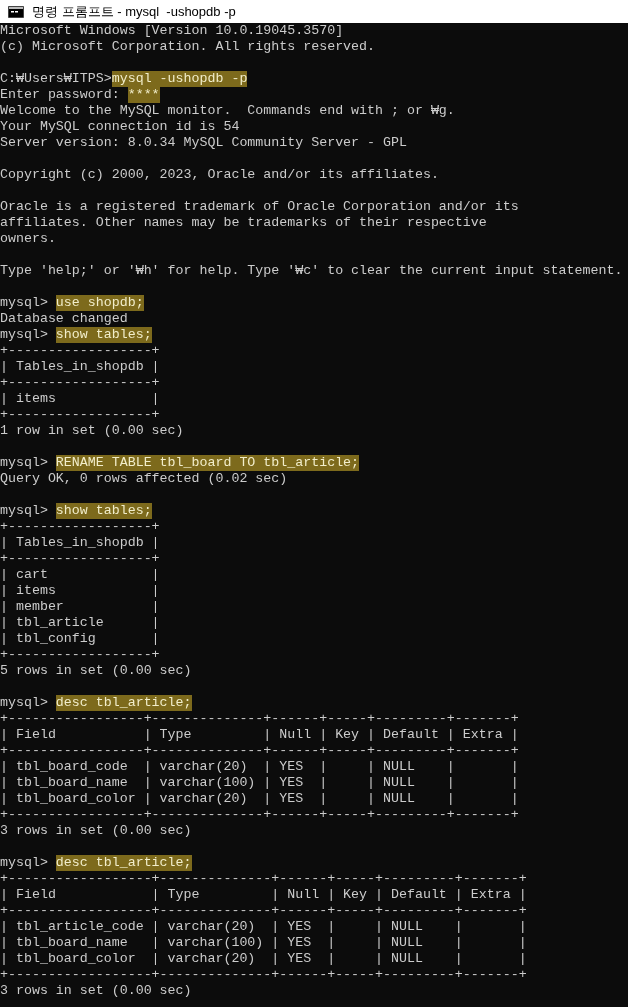 The width and height of the screenshot is (628, 1007). What do you see at coordinates (207, 463) in the screenshot?
I see `command-text: RENAME TABLE tbl_board TO tbl_article;` at bounding box center [207, 463].